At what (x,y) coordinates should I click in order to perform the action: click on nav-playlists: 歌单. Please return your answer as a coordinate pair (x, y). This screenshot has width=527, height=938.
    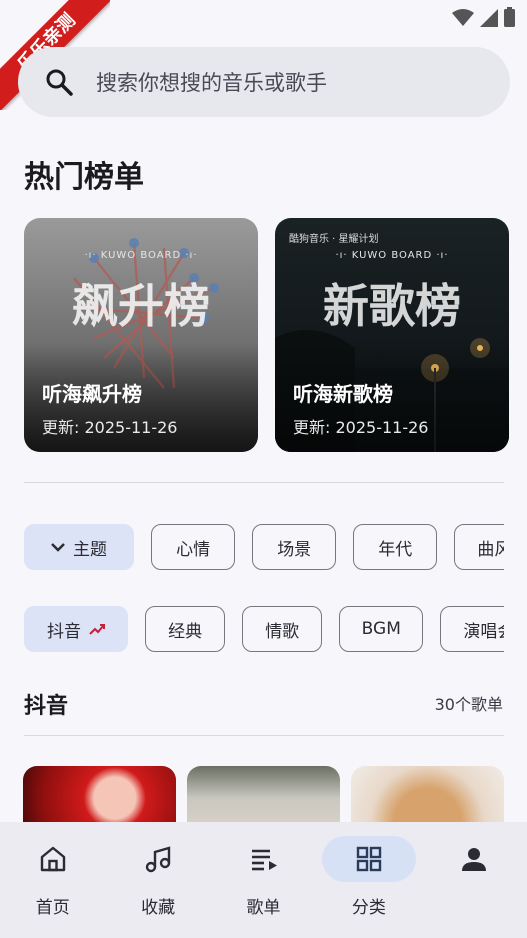
    Looking at the image, I should click on (263, 880).